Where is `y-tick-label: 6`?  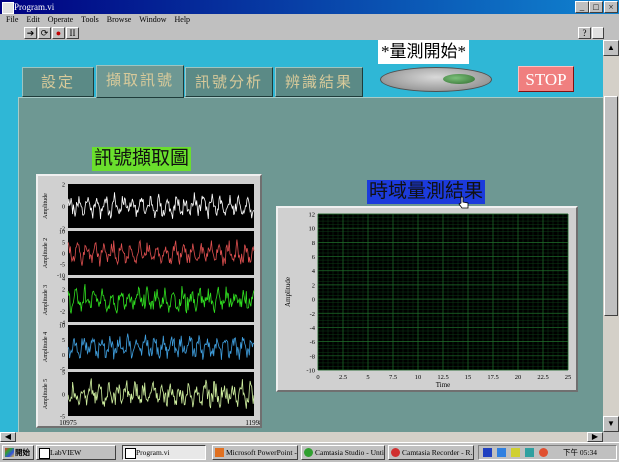
y-tick-label: 6 is located at coordinates (314, 257).